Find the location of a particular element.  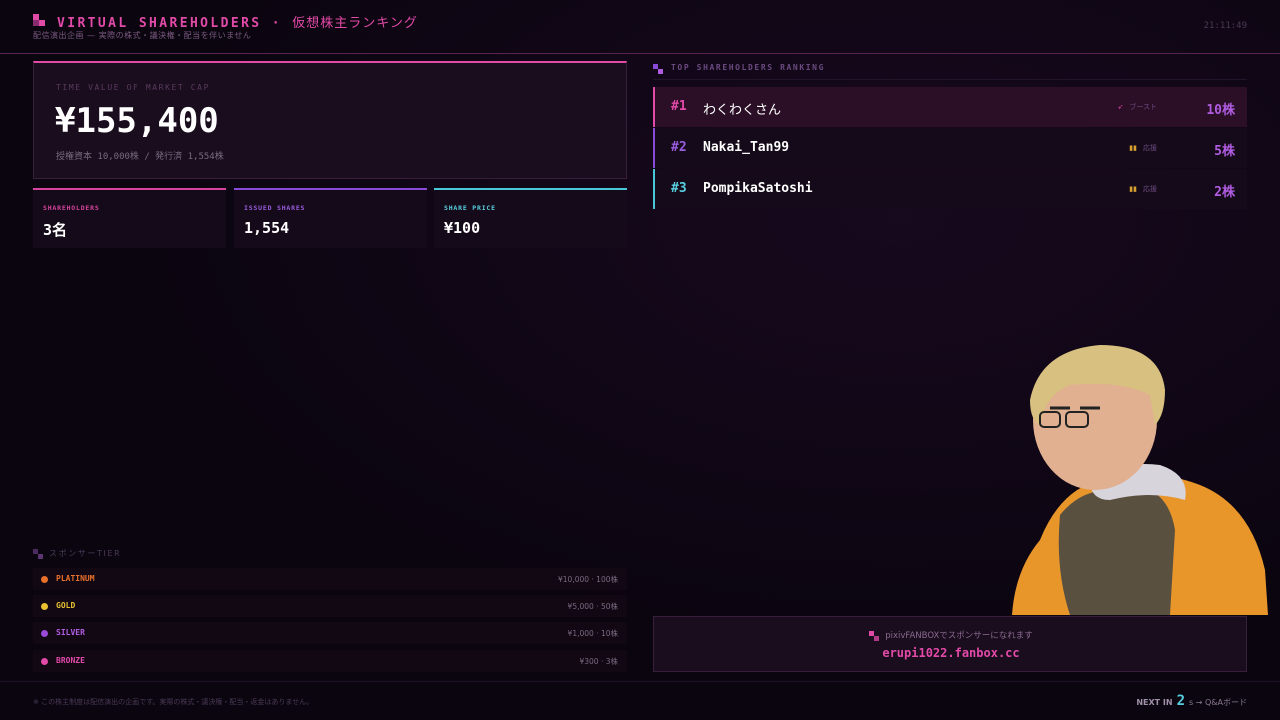

tier-price: ¥10,000 · 100株 is located at coordinates (588, 579).